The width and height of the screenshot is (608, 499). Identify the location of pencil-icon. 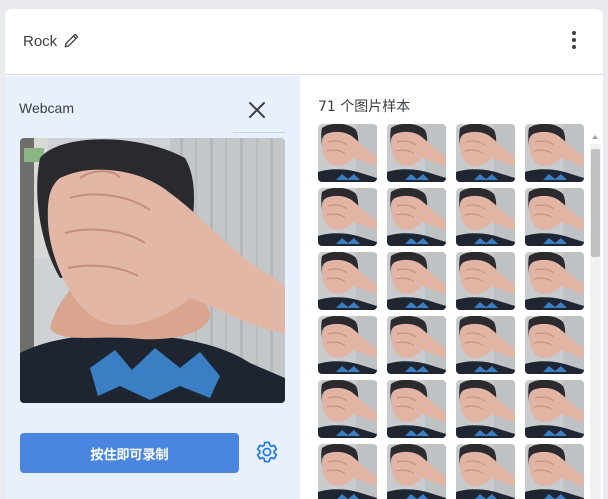
(72, 40).